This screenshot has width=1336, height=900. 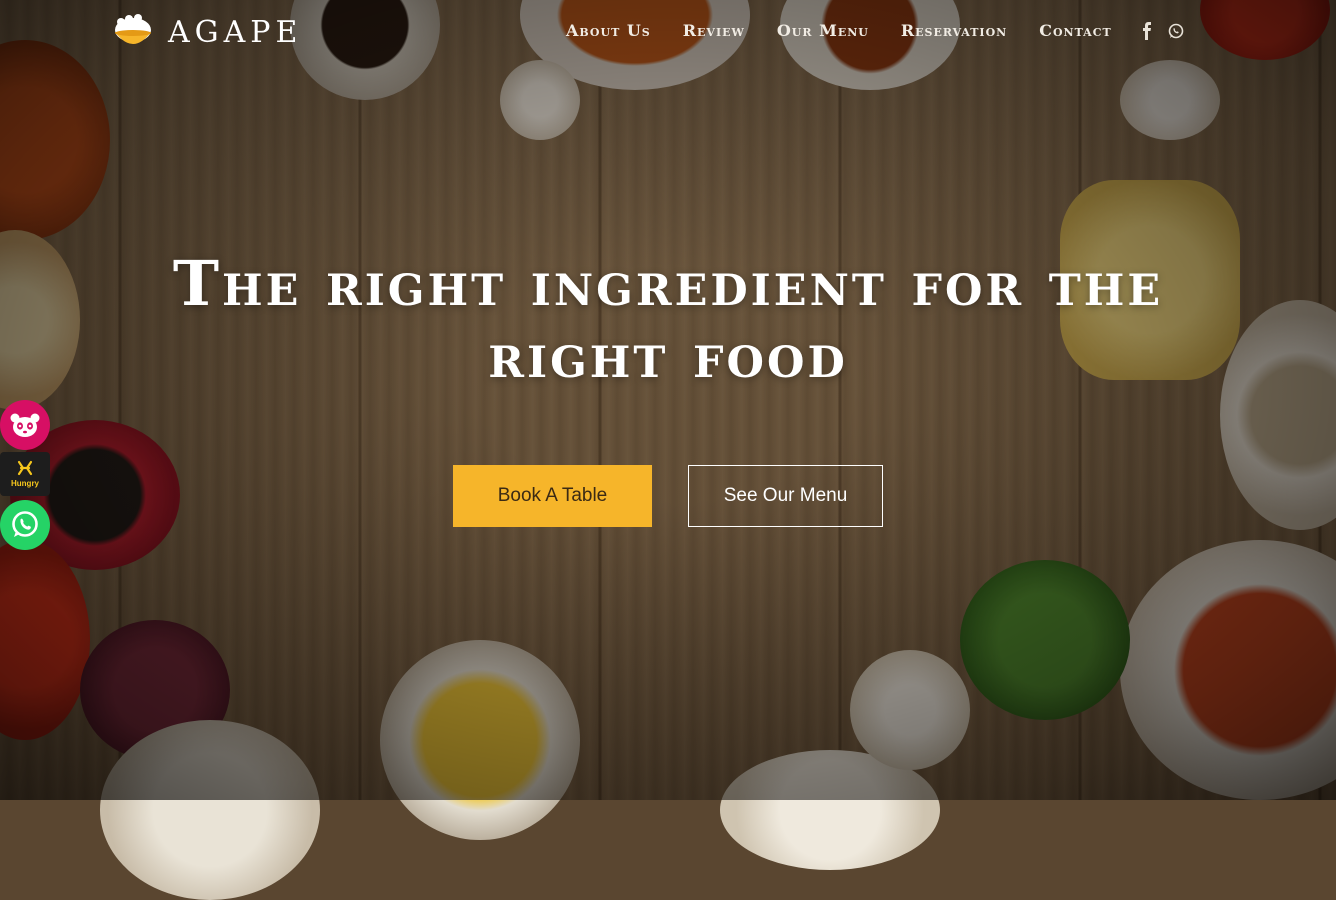 What do you see at coordinates (714, 31) in the screenshot?
I see `nav-review: Review` at bounding box center [714, 31].